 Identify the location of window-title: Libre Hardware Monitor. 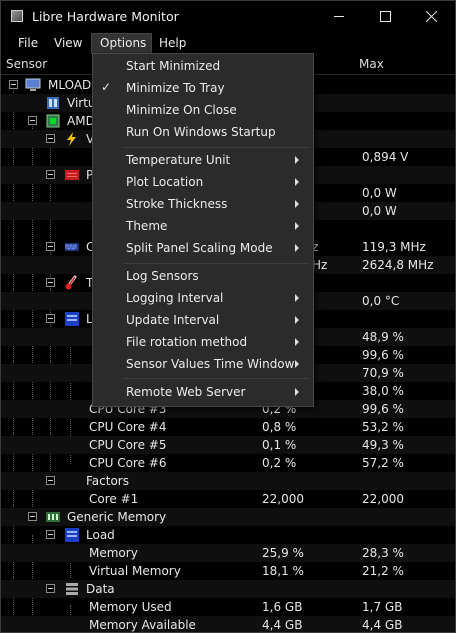
(105, 16).